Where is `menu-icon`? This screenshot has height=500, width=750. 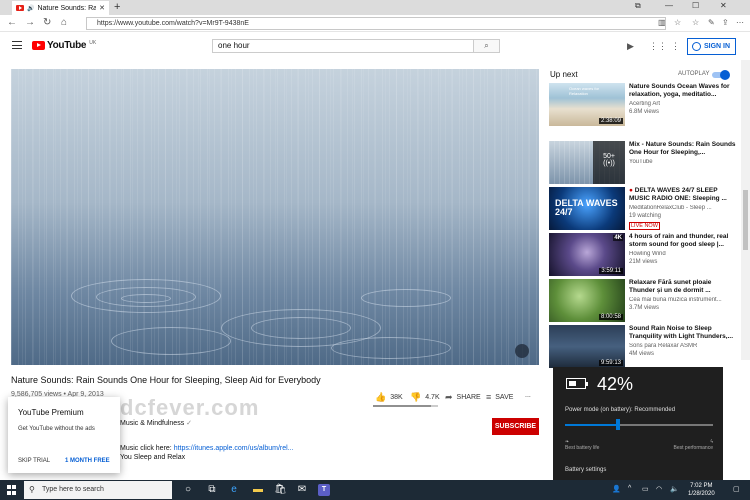
menu-icon is located at coordinates (17, 45).